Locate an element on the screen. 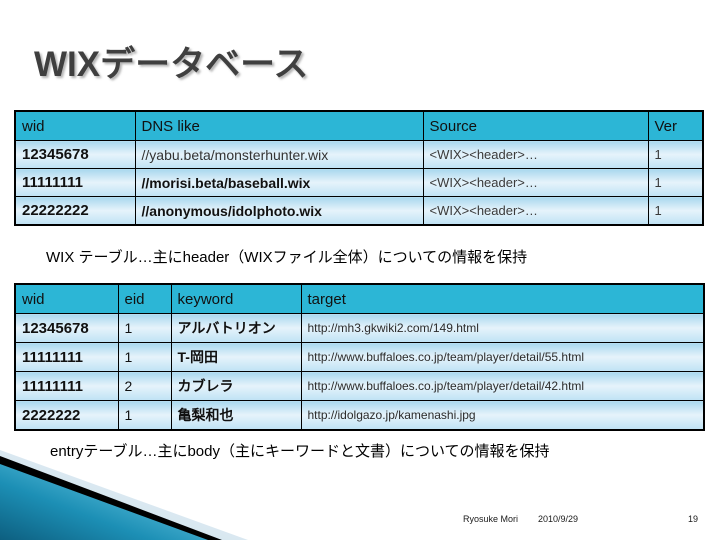 Image resolution: width=720 pixels, height=540 pixels. column-header-dns-like: DNS like is located at coordinates (279, 125).